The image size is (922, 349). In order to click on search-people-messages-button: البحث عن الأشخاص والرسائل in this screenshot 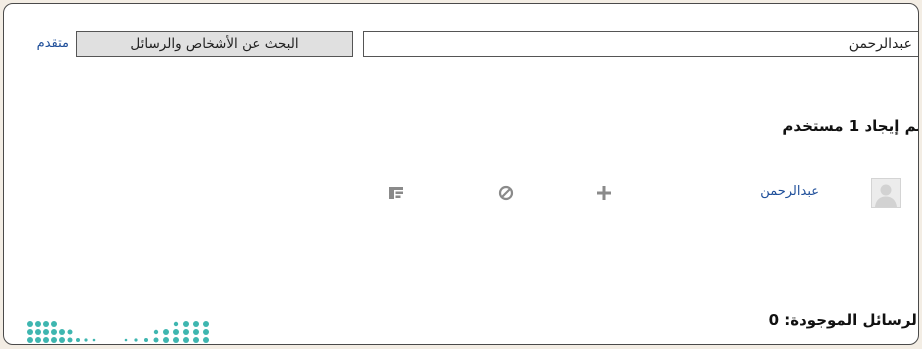, I will do `click(214, 44)`.